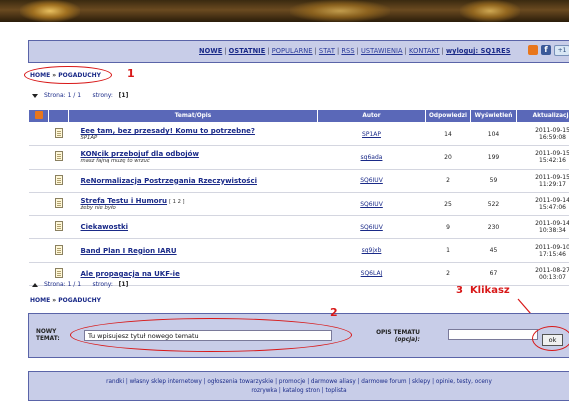 Image resolution: width=569 pixels, height=407 pixels. I want to click on author-link: SP1AP, so click(371, 134).